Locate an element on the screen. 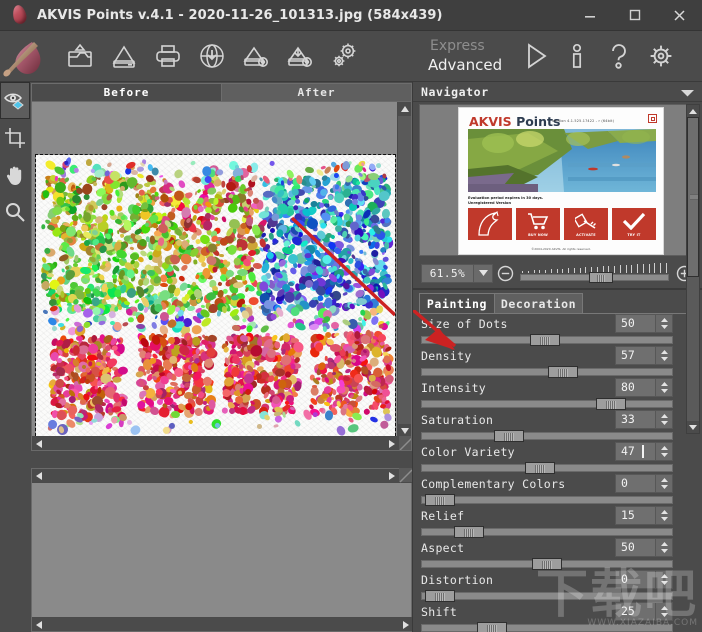  intensity-spinbox: 80 is located at coordinates (644, 387).